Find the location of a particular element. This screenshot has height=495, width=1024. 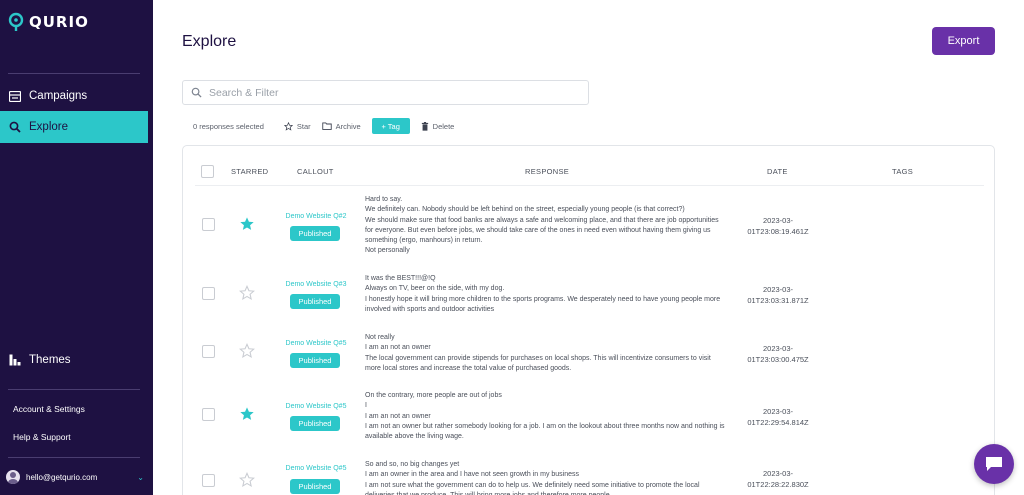

export-button: Export is located at coordinates (963, 41).